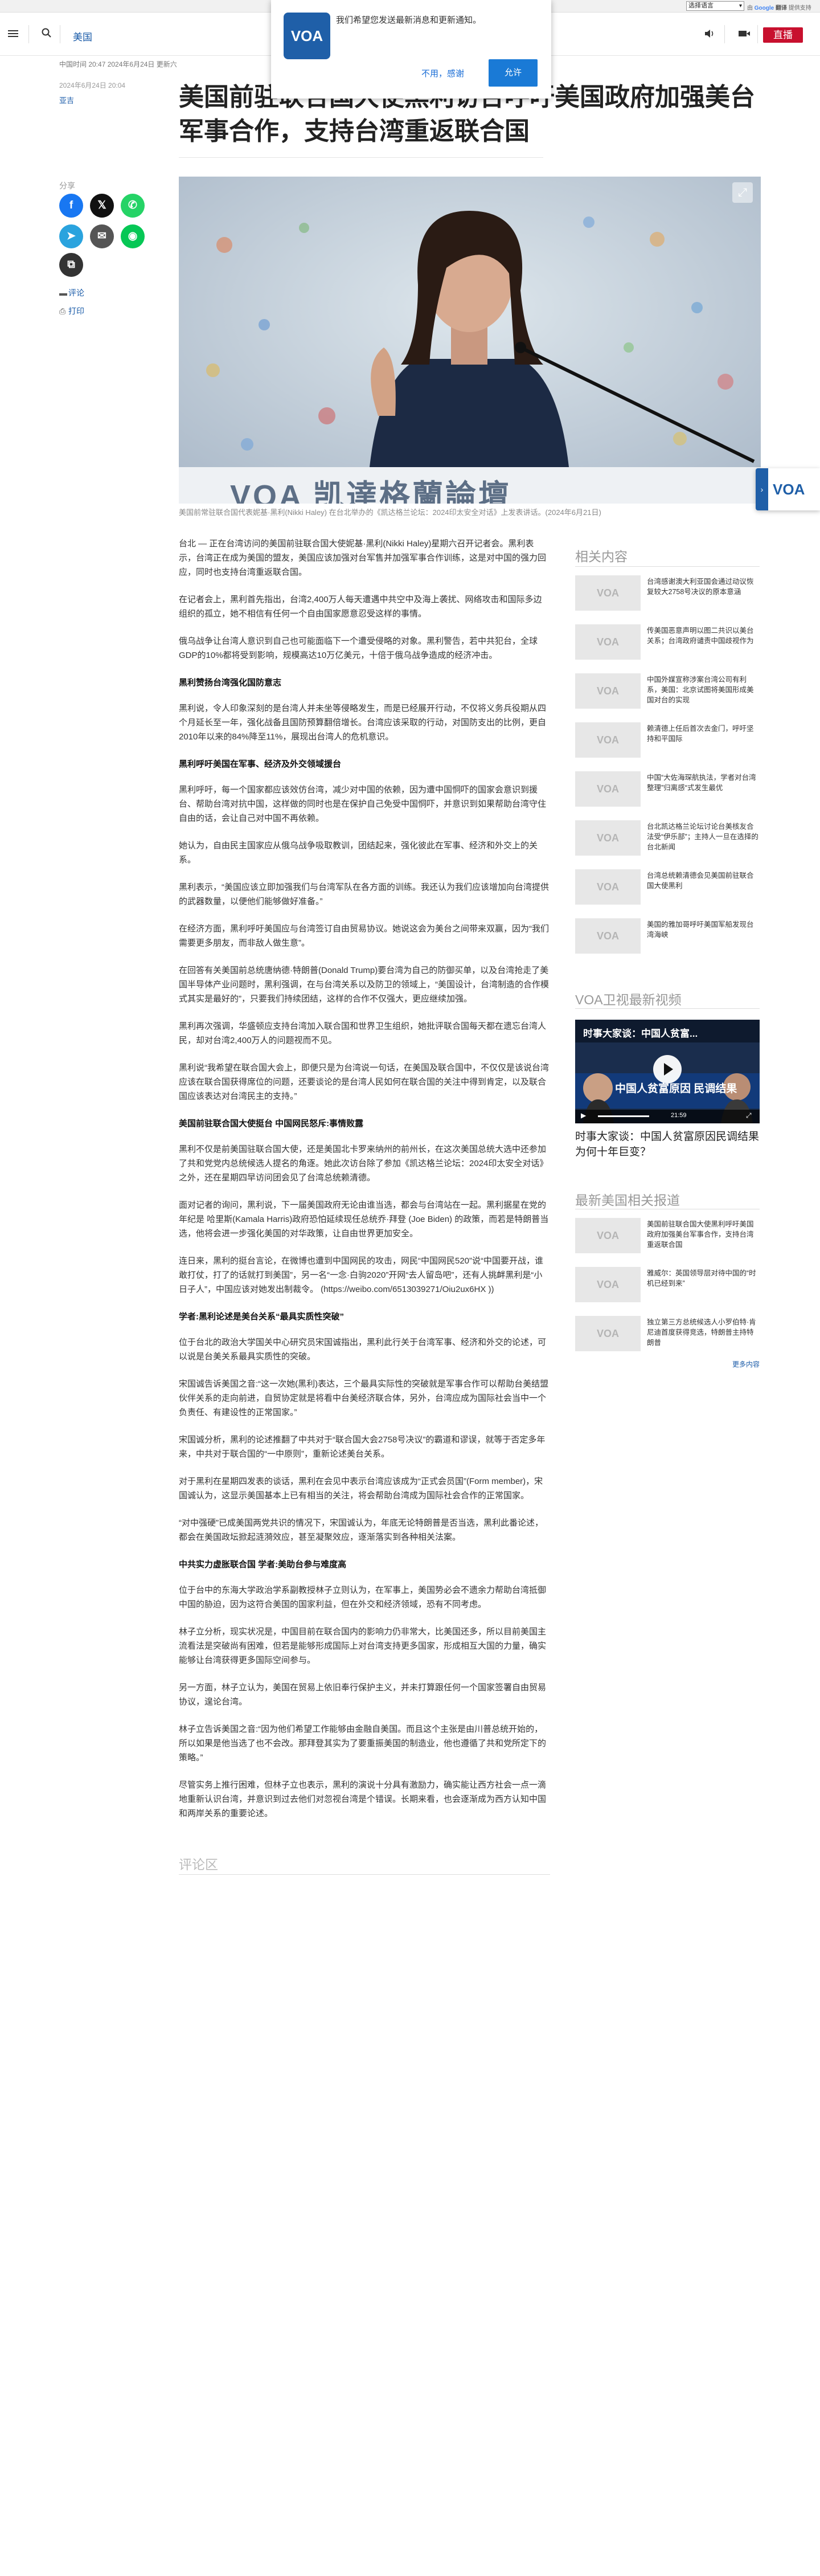  I want to click on hero-photo: VOA 凯達格蘭論壇, so click(470, 340).